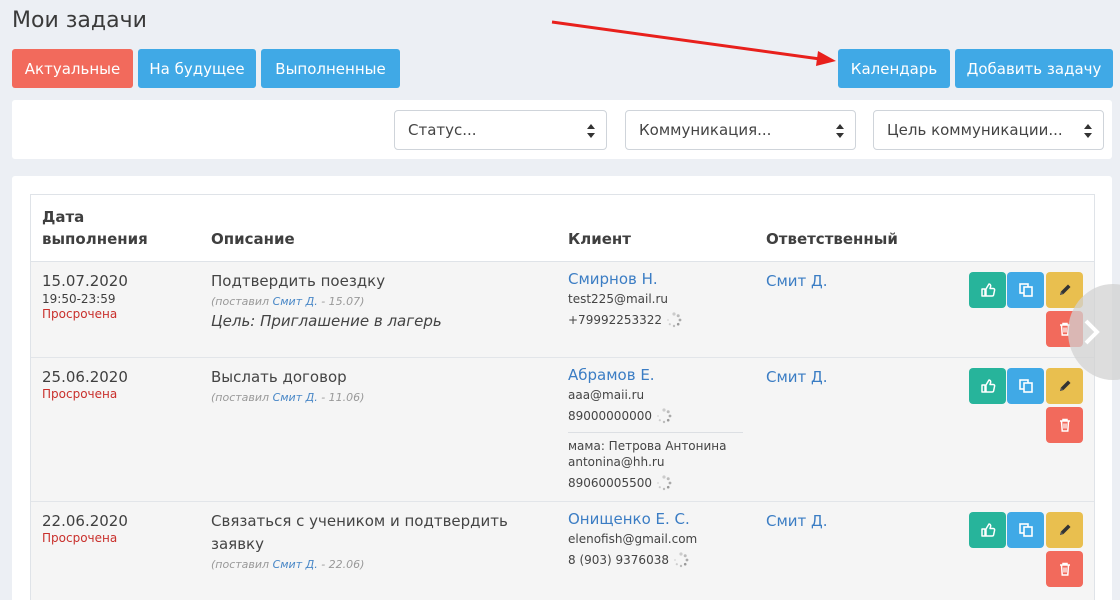  I want to click on client-email: test225@mail.ru, so click(618, 299).